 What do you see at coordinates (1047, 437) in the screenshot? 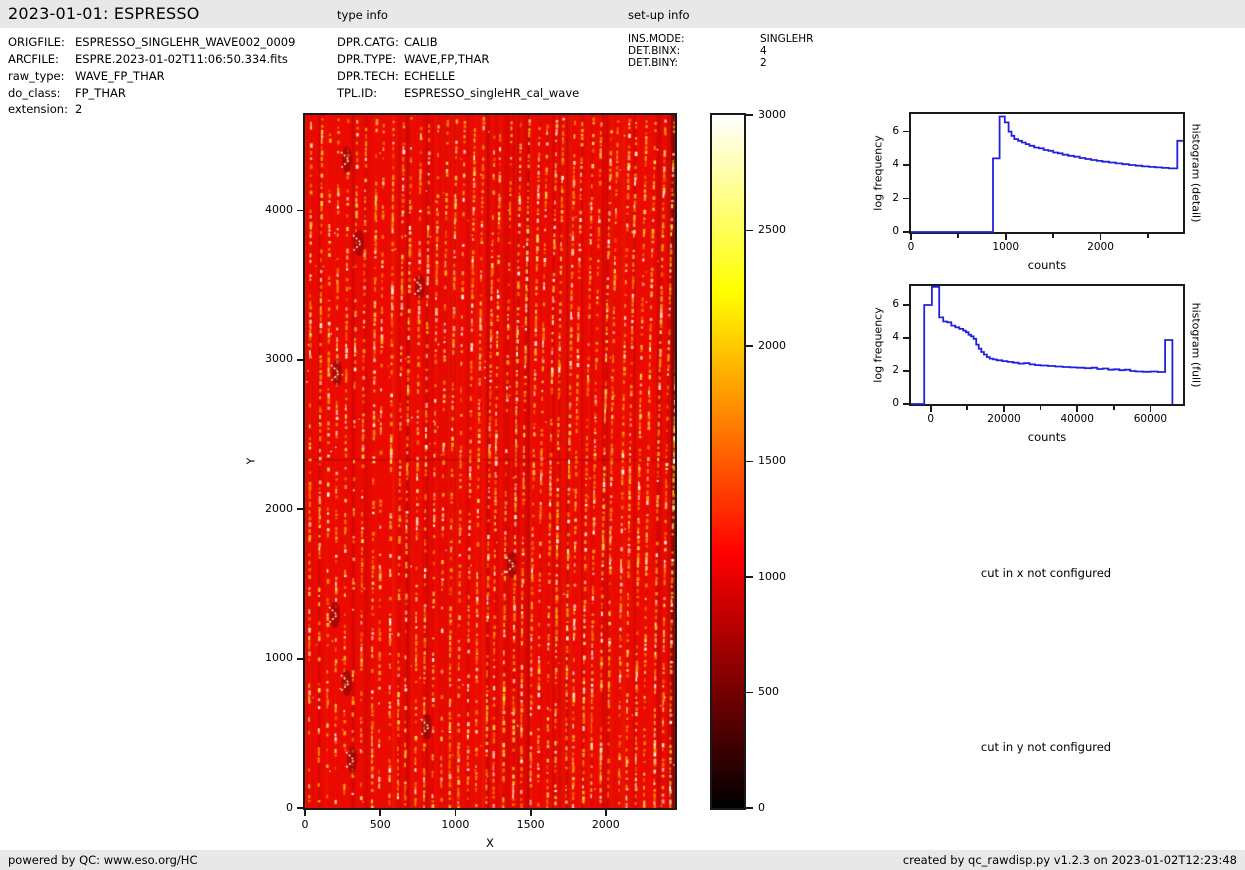
I see `hist-full-xlabel: counts` at bounding box center [1047, 437].